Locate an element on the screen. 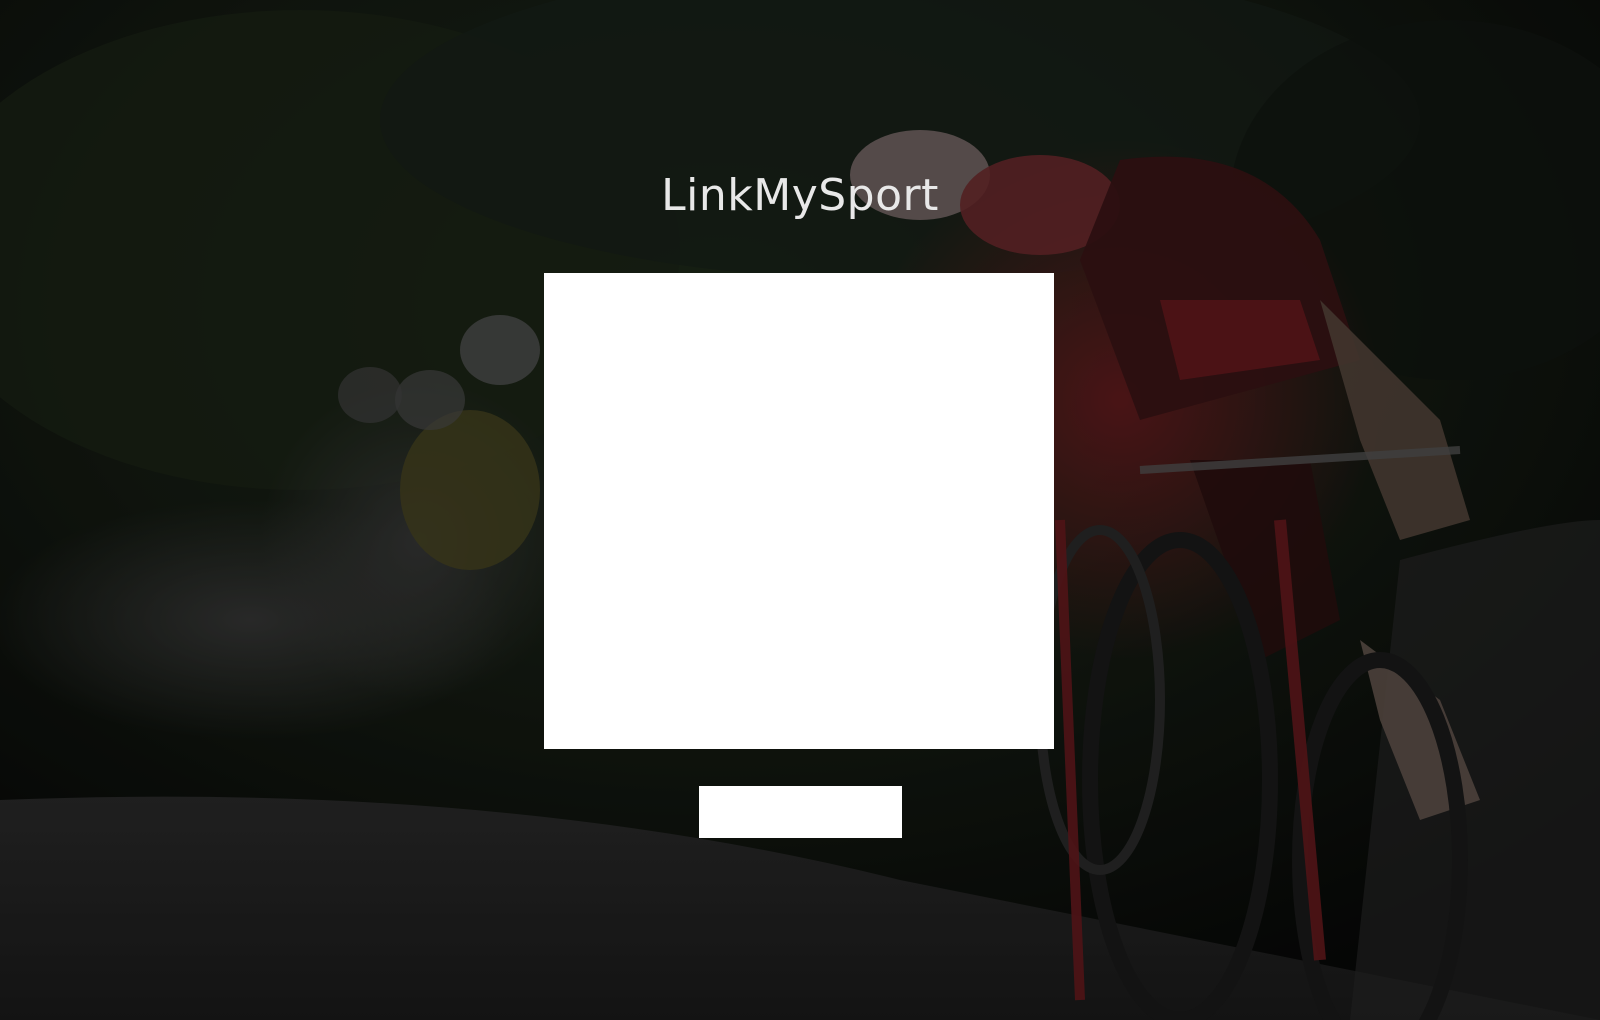 The width and height of the screenshot is (1600, 1020). submit-button is located at coordinates (800, 812).